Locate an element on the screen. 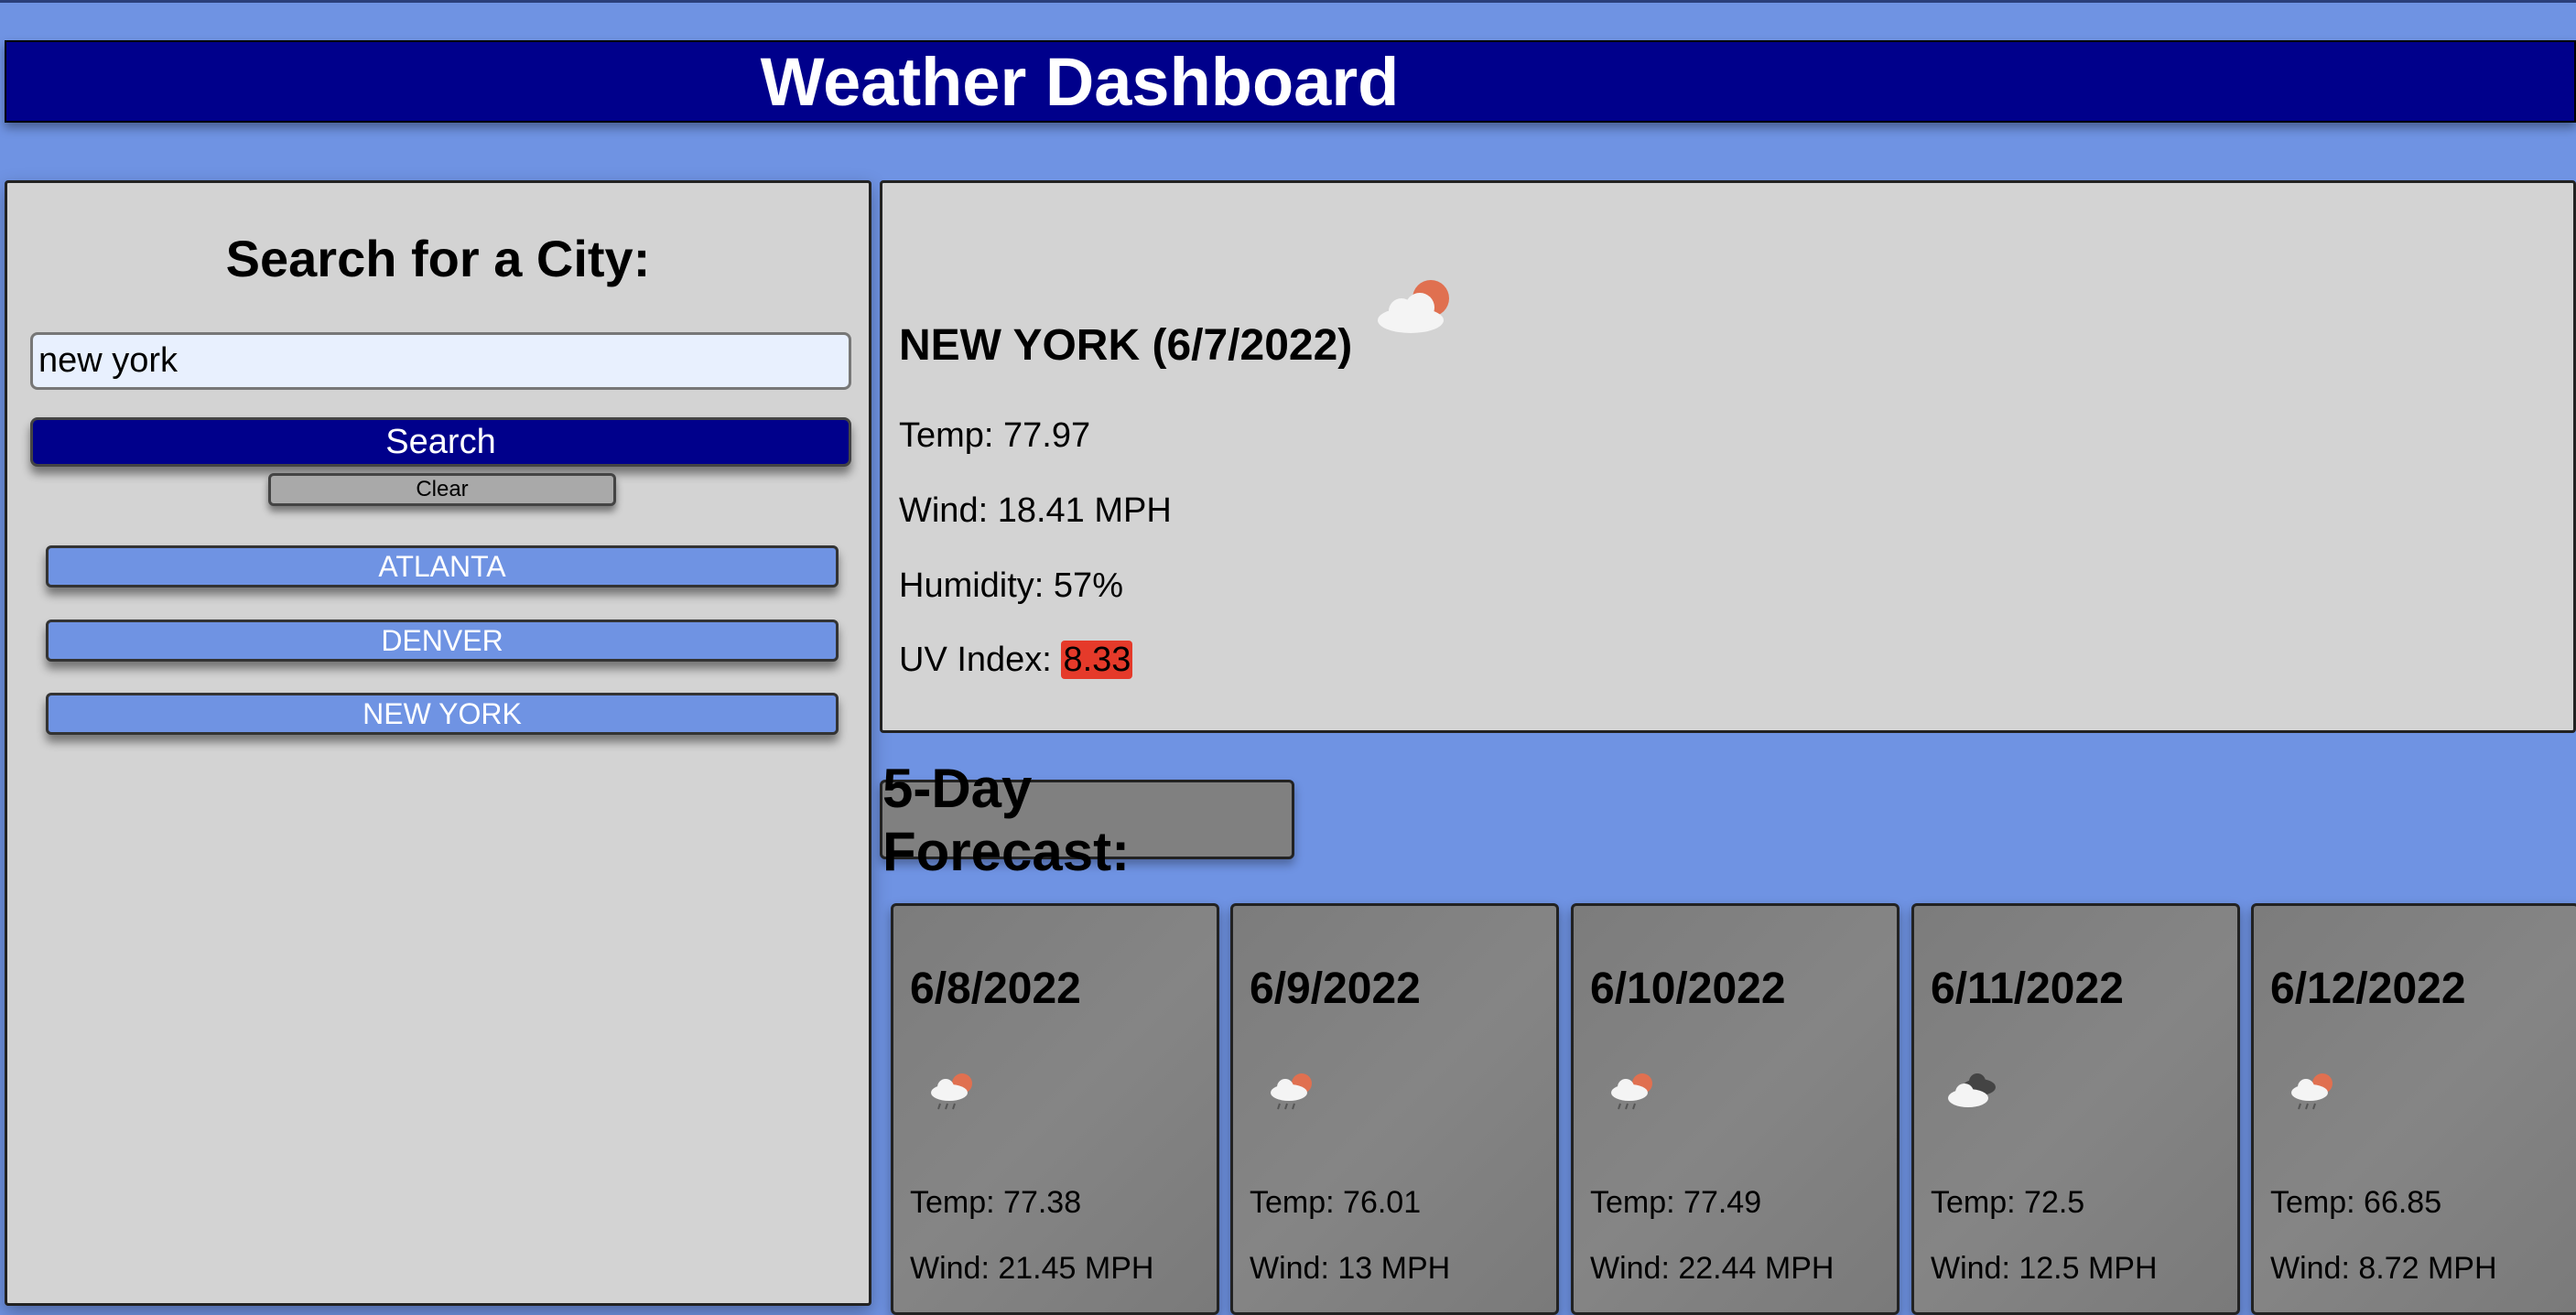 This screenshot has width=2576, height=1315. forecast-date: 6/11/2022 is located at coordinates (2028, 989).